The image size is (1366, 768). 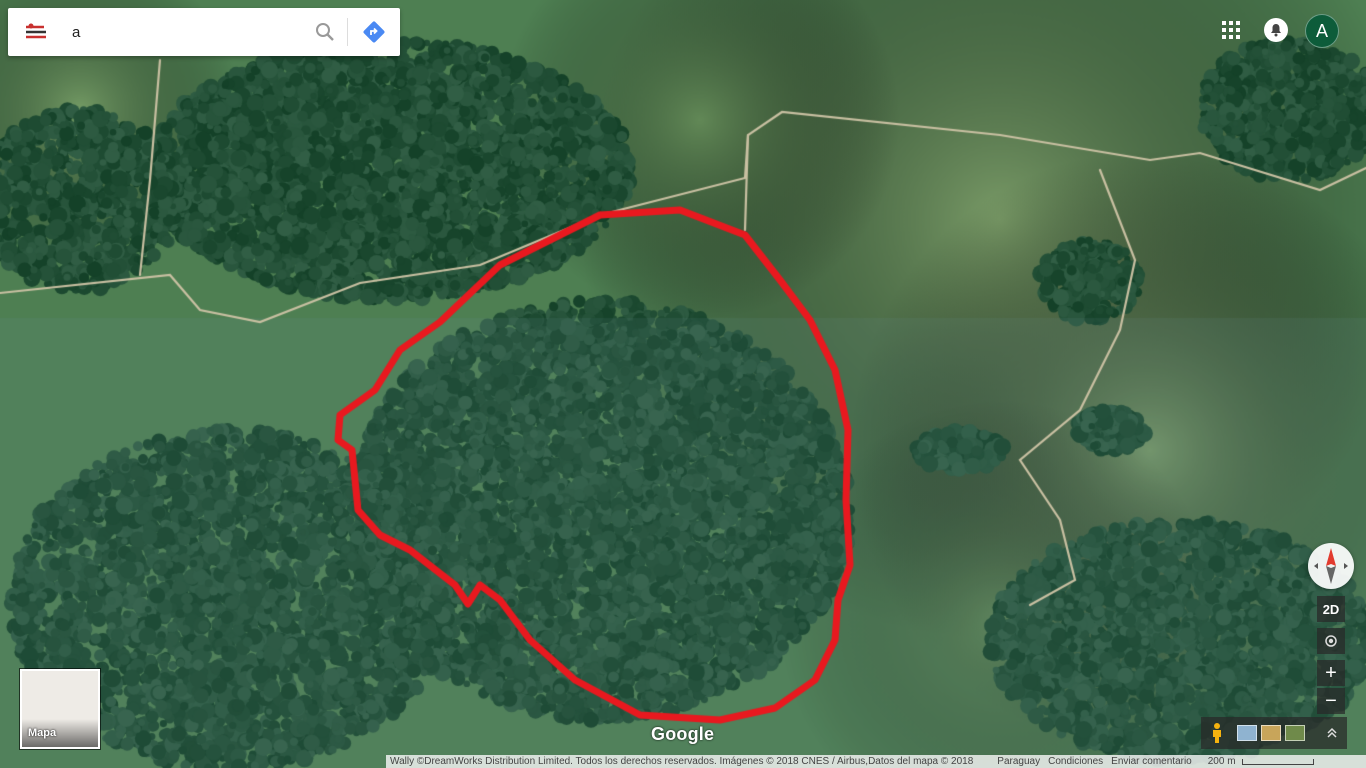 I want to click on country-label: Paraguay, so click(x=1018, y=761).